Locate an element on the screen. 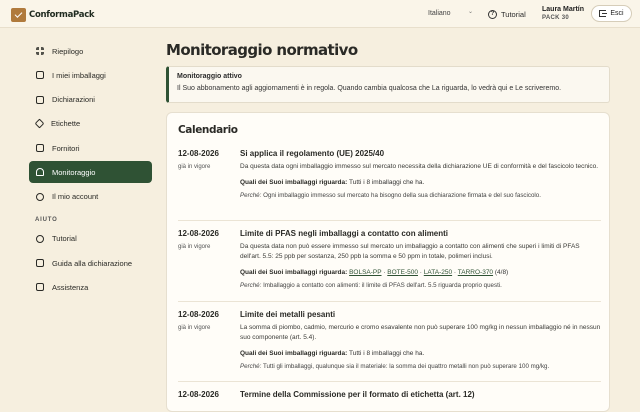  sidebar-item-etichette: Etichette is located at coordinates (90, 124).